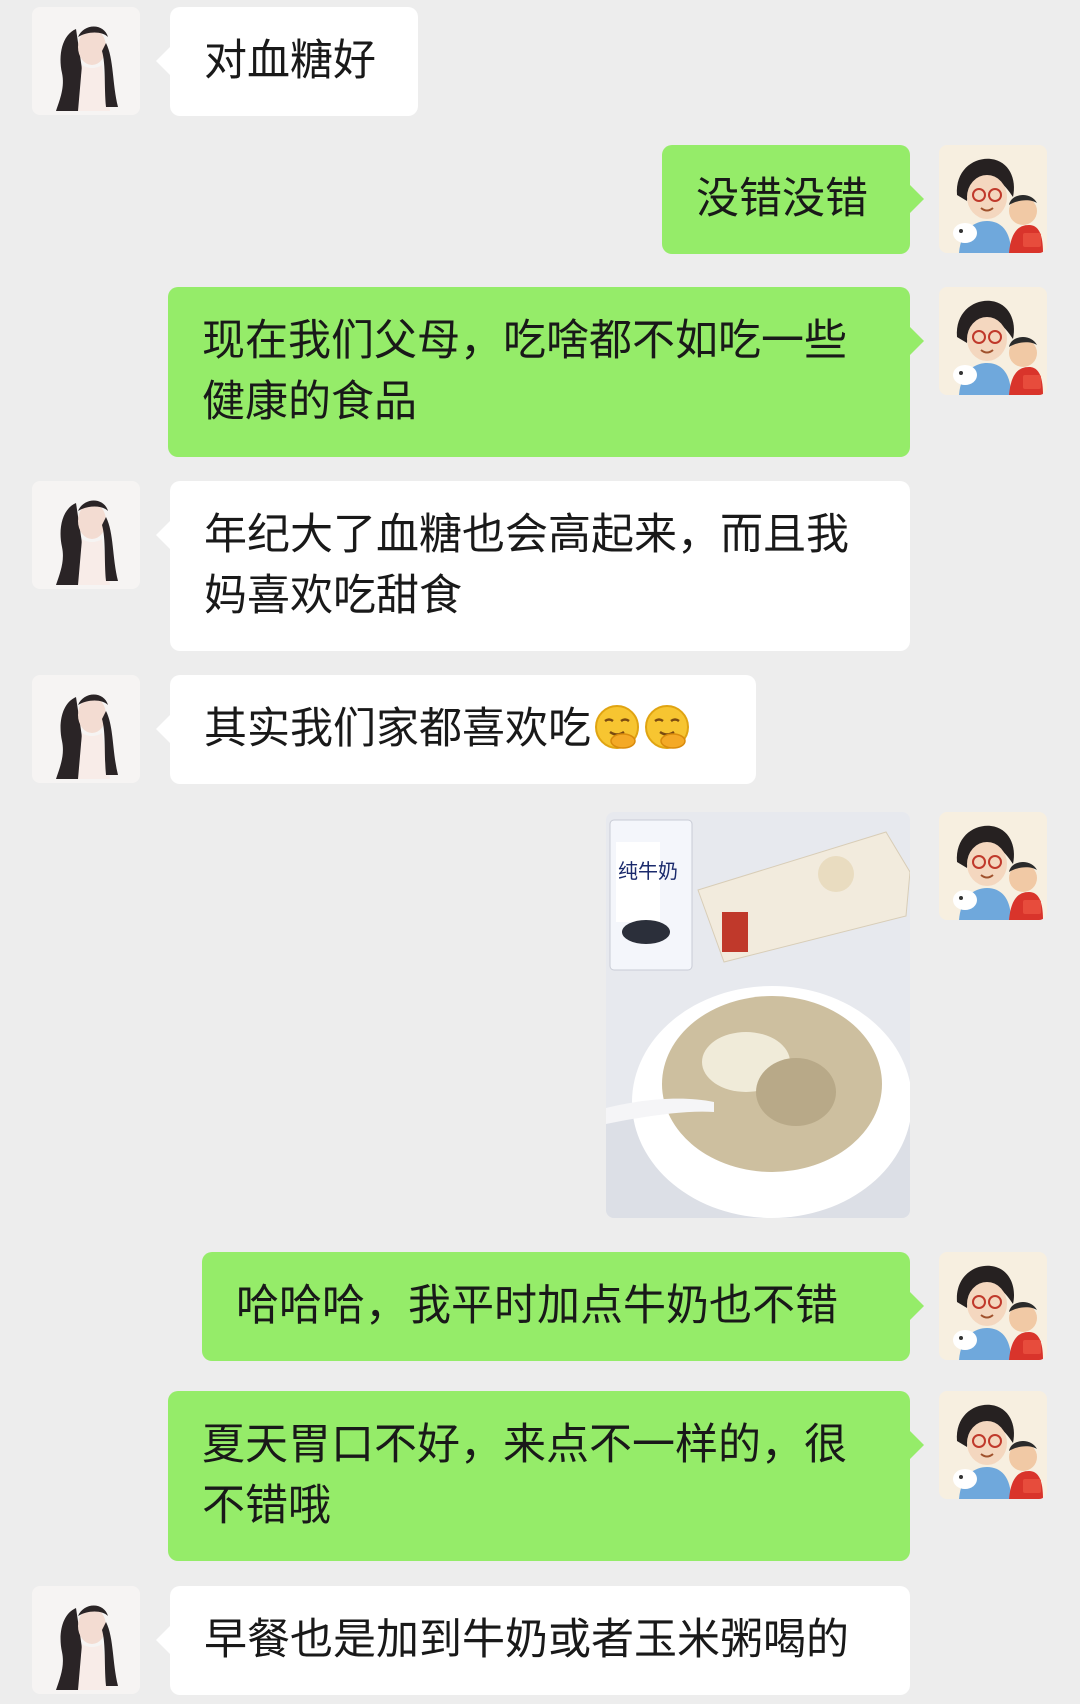  I want to click on shared-photo: 纯牛奶, so click(758, 1015).